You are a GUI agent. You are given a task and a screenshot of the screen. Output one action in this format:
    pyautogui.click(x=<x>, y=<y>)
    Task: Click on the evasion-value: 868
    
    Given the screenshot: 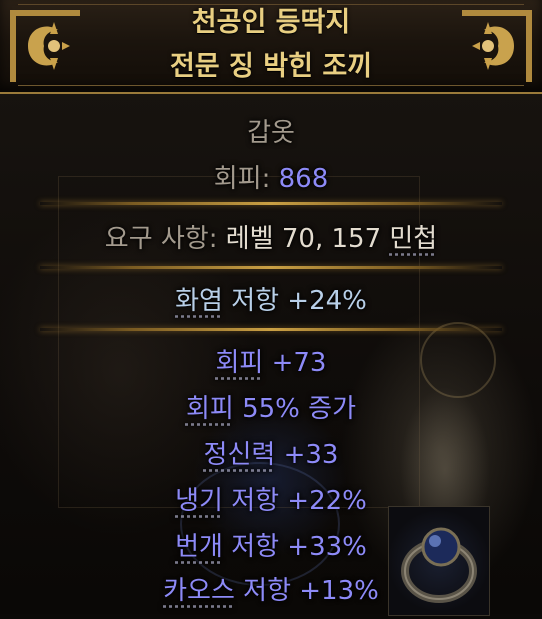 What is the action you would take?
    pyautogui.click(x=303, y=179)
    